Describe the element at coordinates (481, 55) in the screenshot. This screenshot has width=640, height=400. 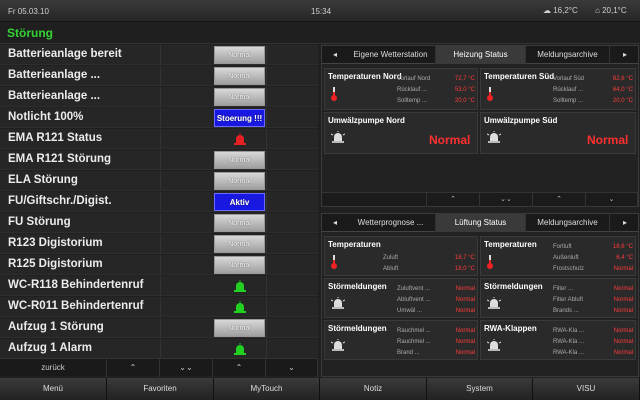
I see `tab-heizung-status: Heizung Status` at that location.